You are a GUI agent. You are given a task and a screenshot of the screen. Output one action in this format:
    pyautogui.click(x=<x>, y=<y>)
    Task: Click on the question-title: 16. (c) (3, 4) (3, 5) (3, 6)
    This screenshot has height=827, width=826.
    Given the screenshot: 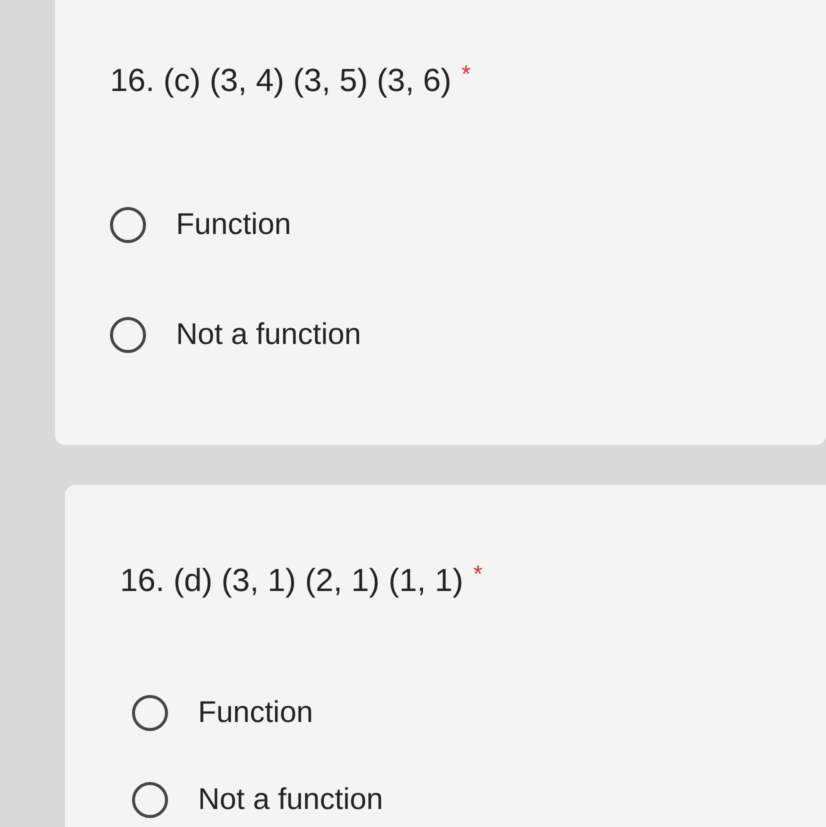 What is the action you would take?
    pyautogui.click(x=281, y=80)
    